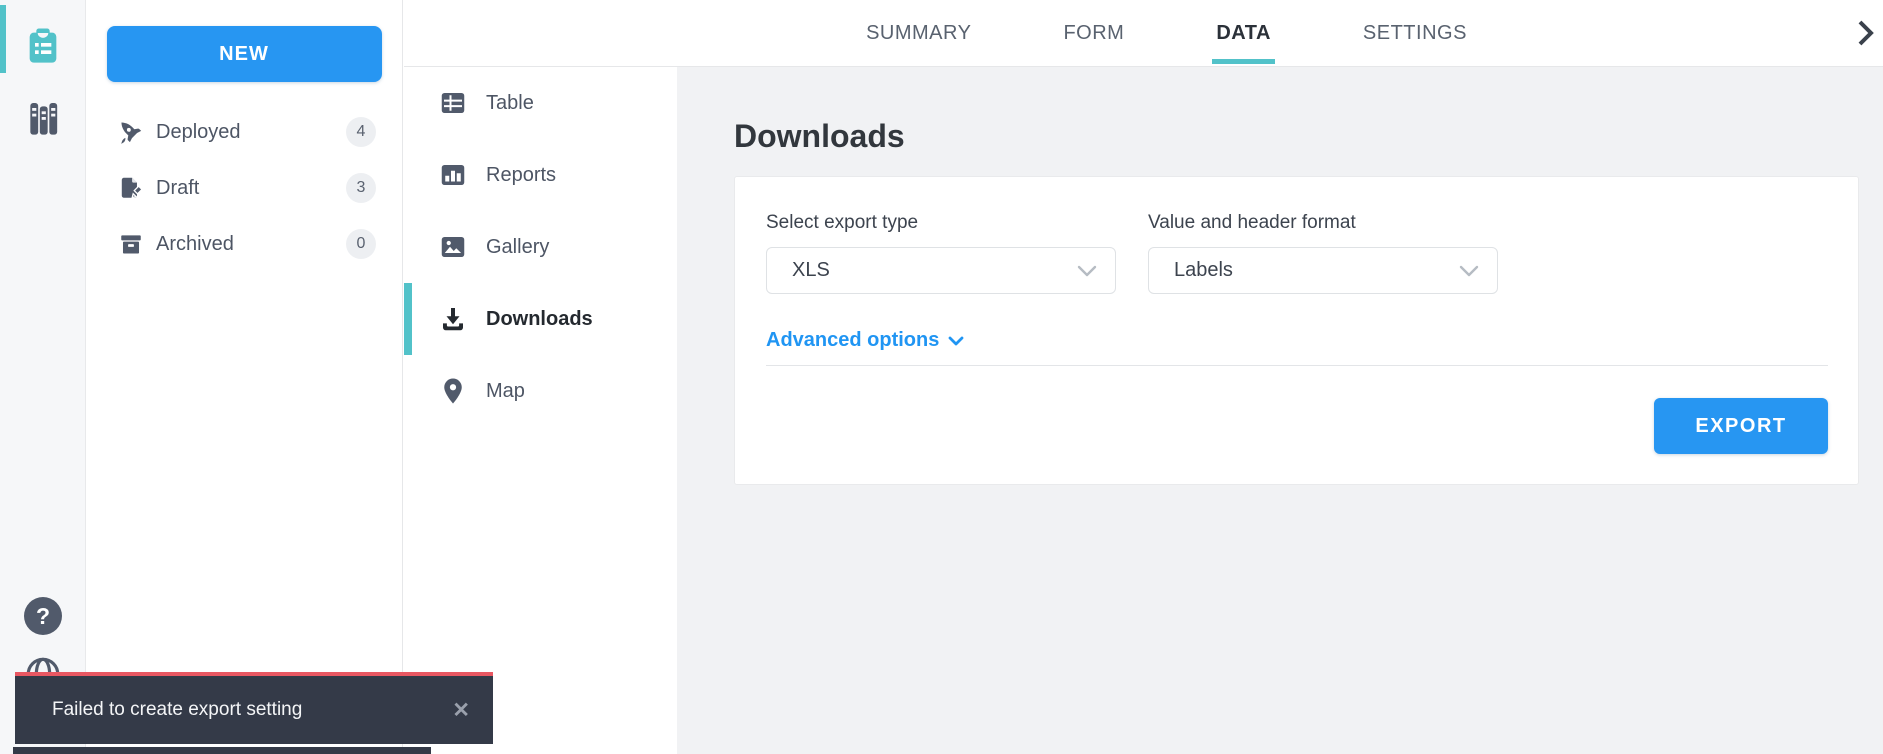  Describe the element at coordinates (453, 319) in the screenshot. I see `download-icon` at that location.